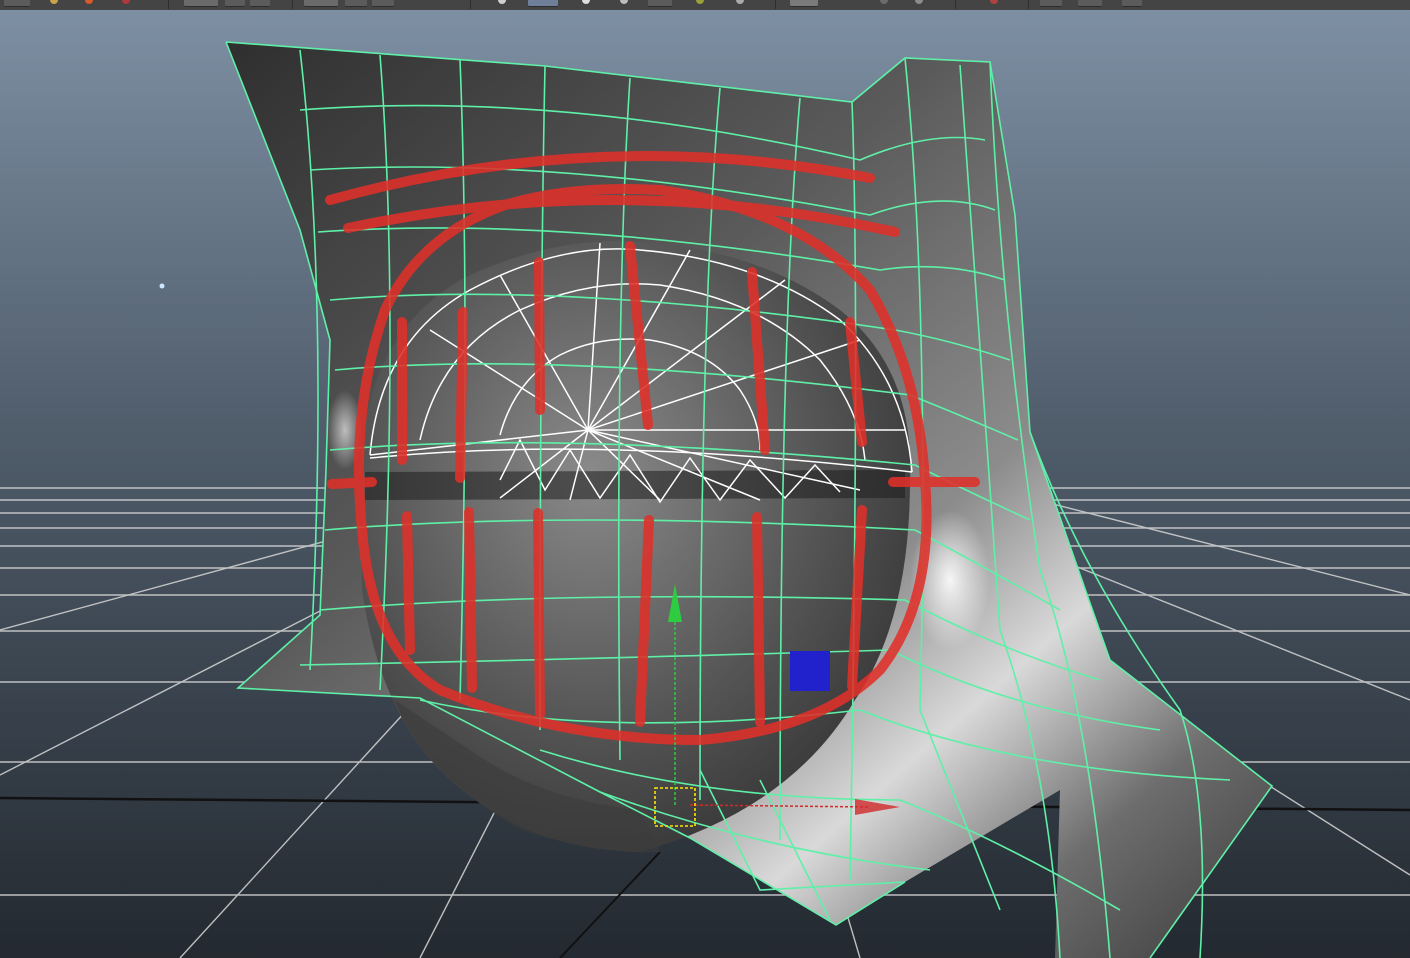  I want to click on script-editor-icon, so click(994, 2).